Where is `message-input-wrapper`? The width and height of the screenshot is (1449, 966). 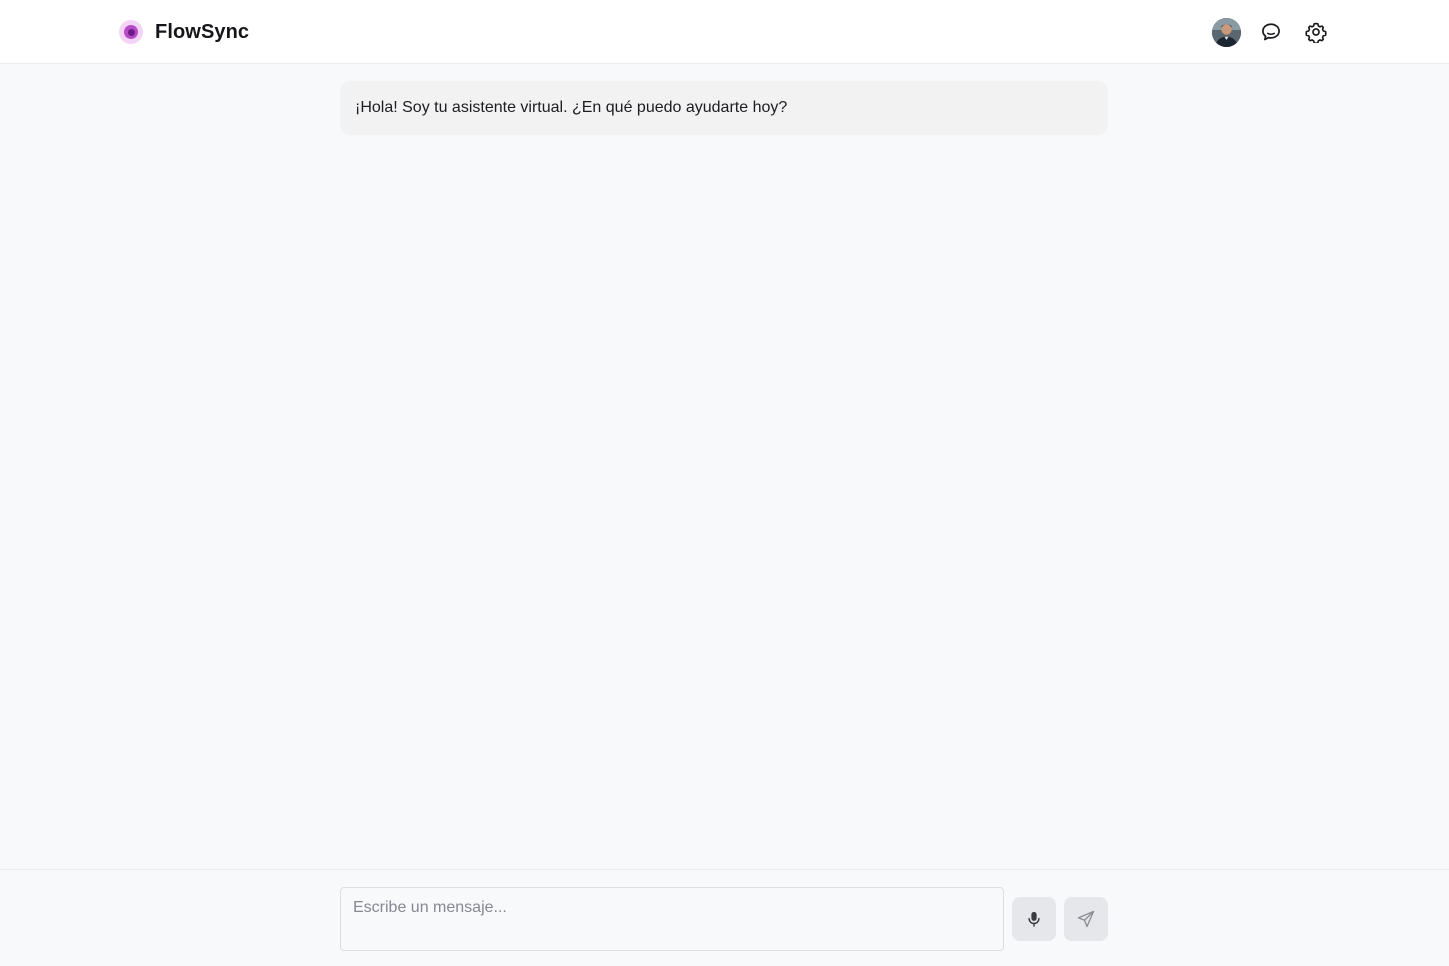
message-input-wrapper is located at coordinates (672, 919).